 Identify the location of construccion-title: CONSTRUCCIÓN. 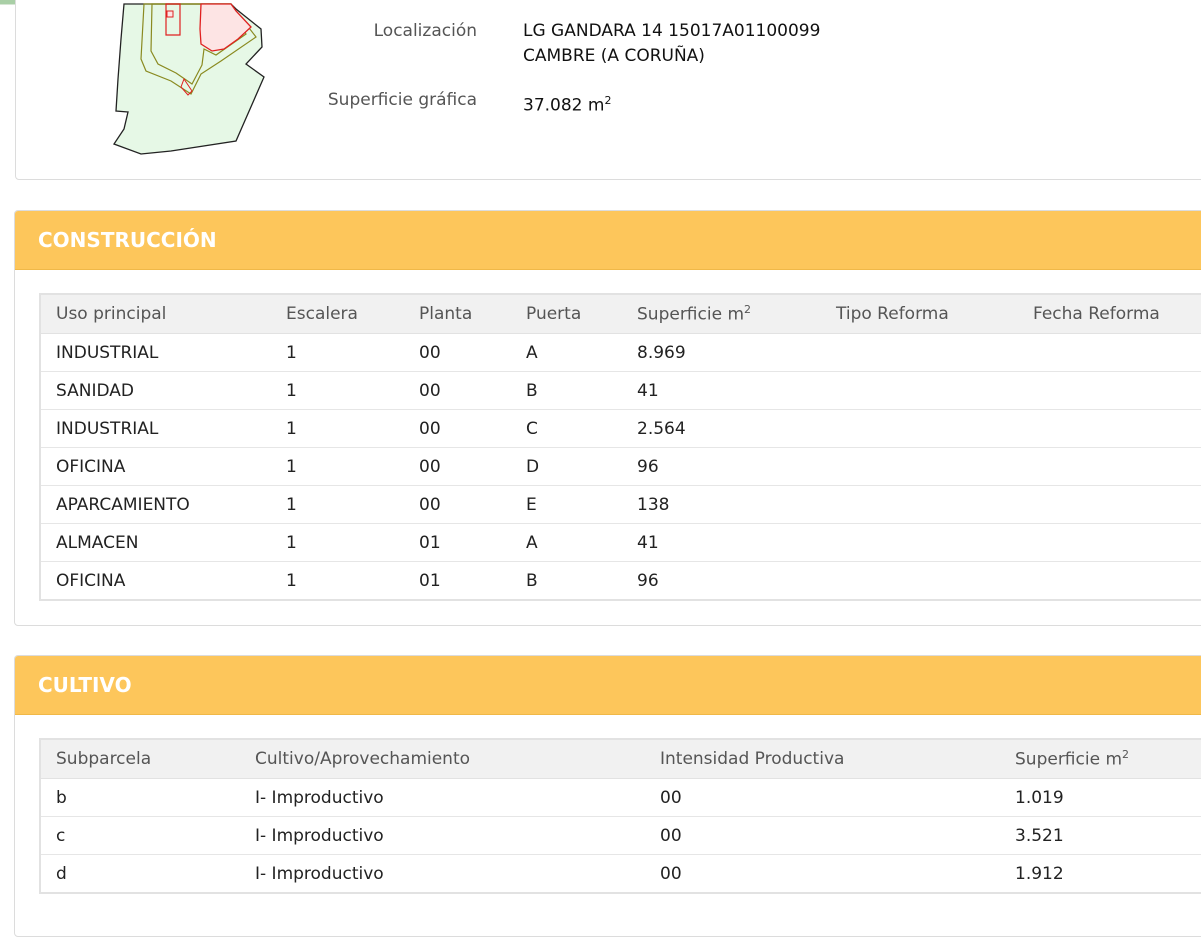
(127, 240).